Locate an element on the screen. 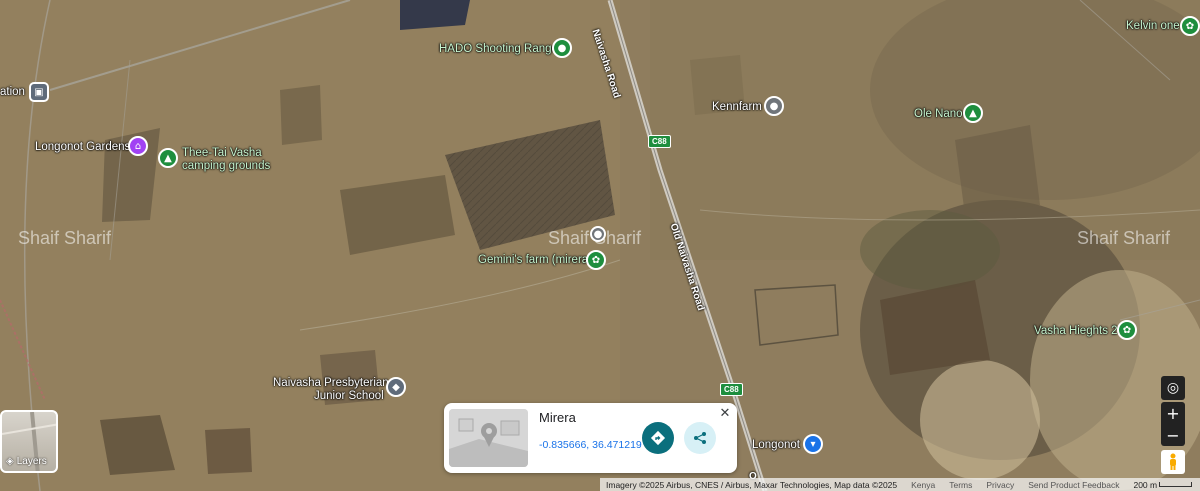  school-pin-icon: ◆ is located at coordinates (396, 387).